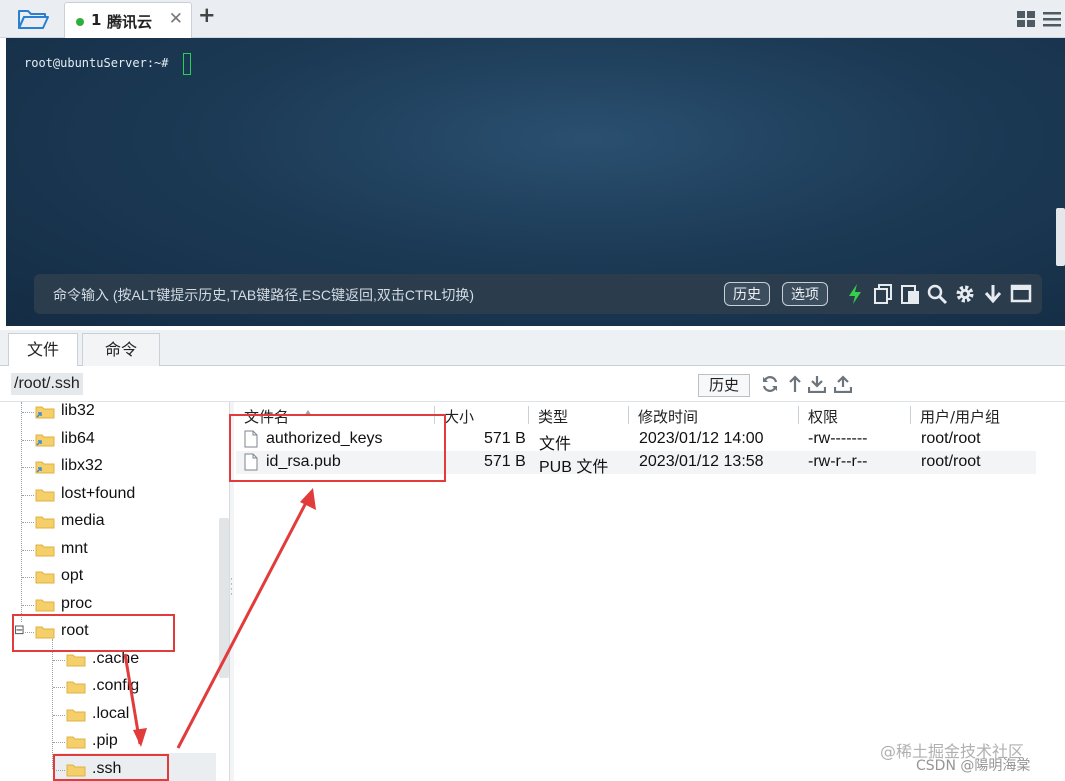 The height and width of the screenshot is (781, 1065). I want to click on path-bar: /root/.ssh 历史, so click(532, 384).